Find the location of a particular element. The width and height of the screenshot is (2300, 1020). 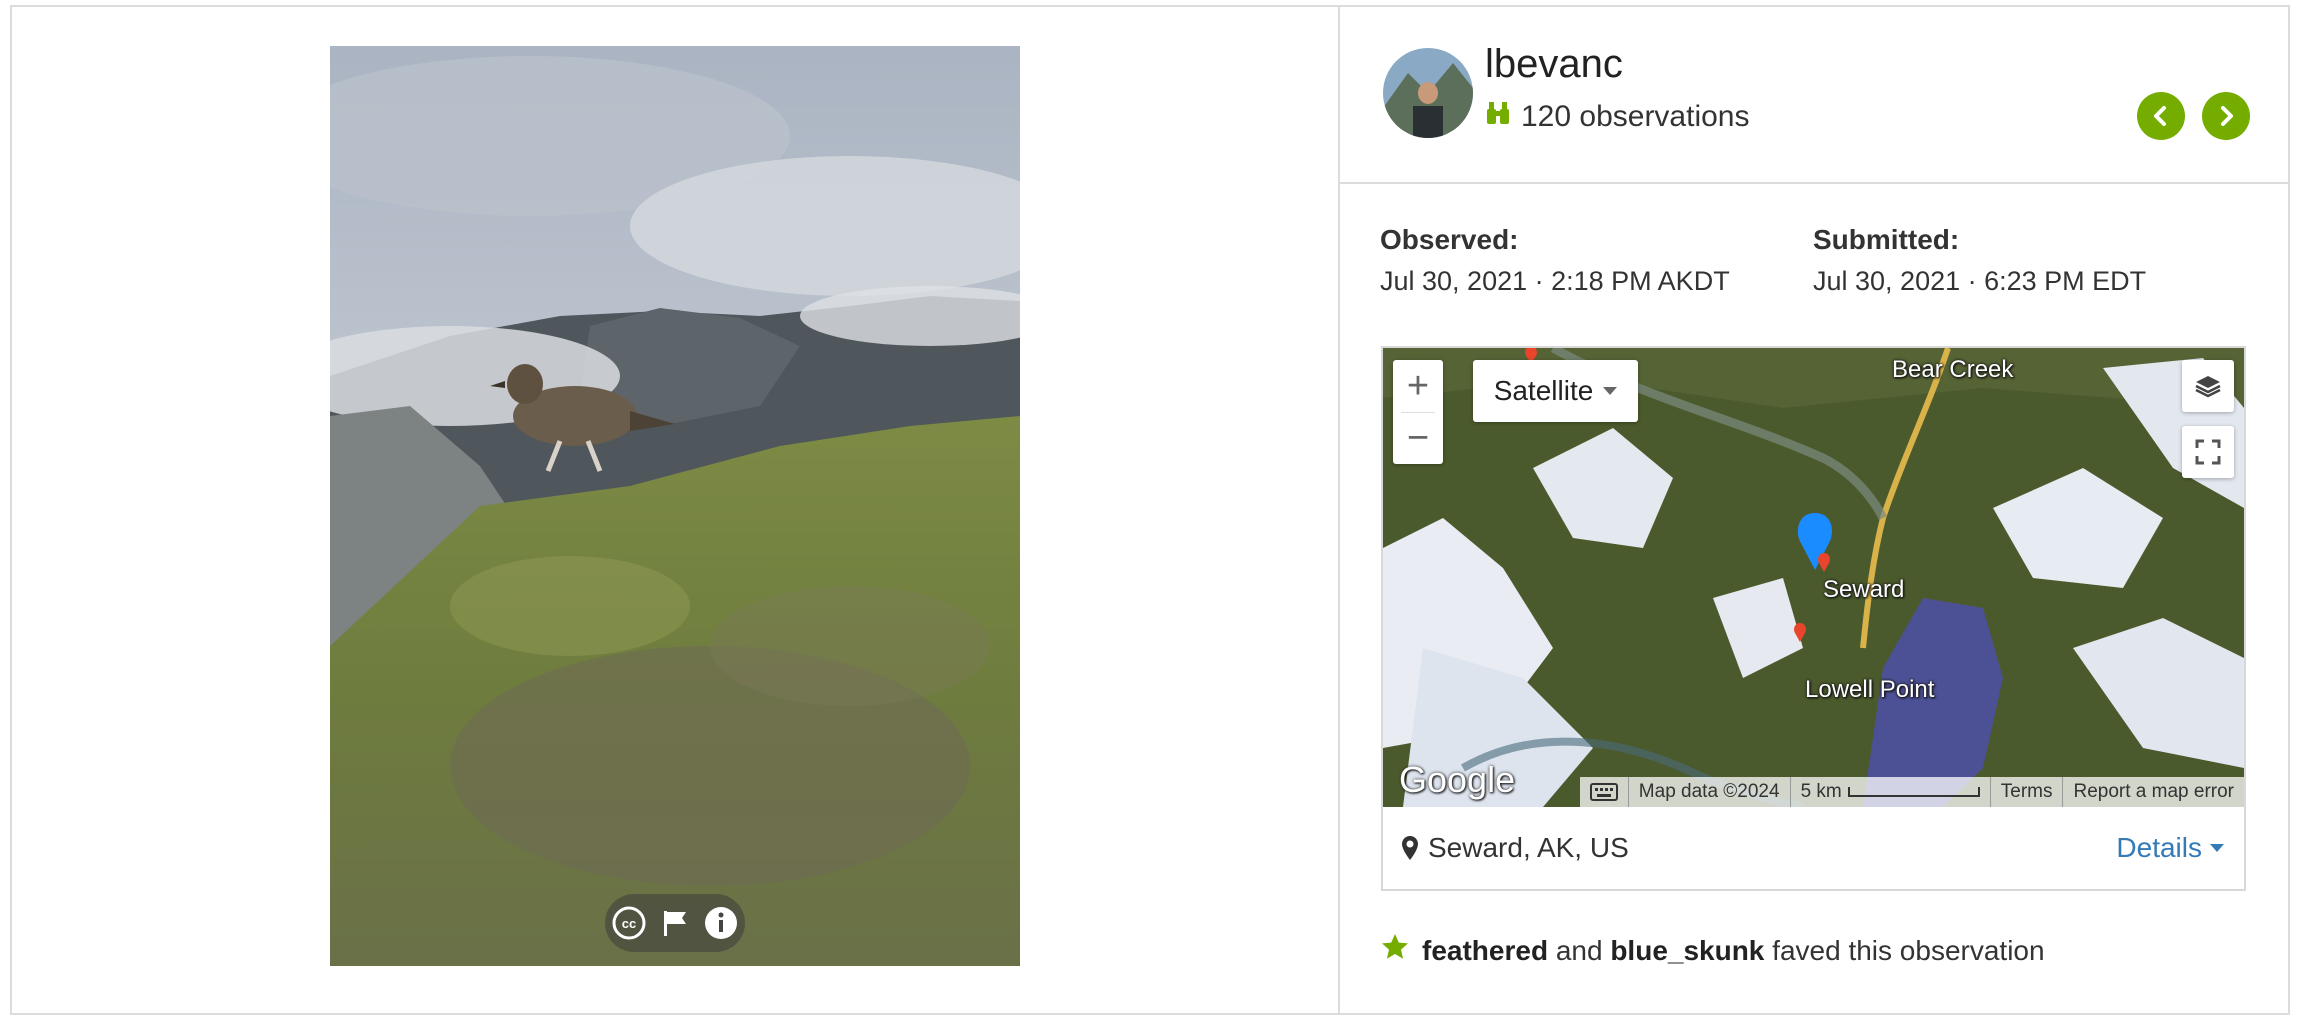

zoom-control: + − is located at coordinates (1418, 412).